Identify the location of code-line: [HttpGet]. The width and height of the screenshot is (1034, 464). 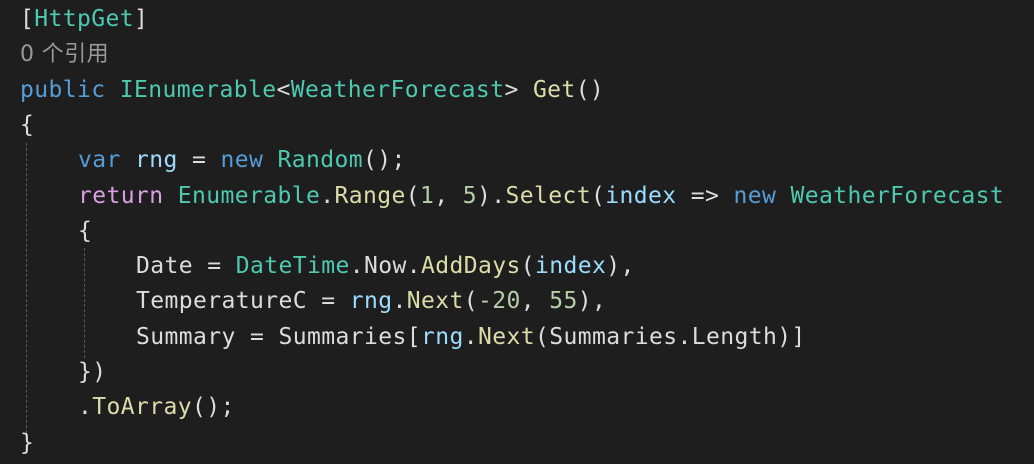
(84, 19).